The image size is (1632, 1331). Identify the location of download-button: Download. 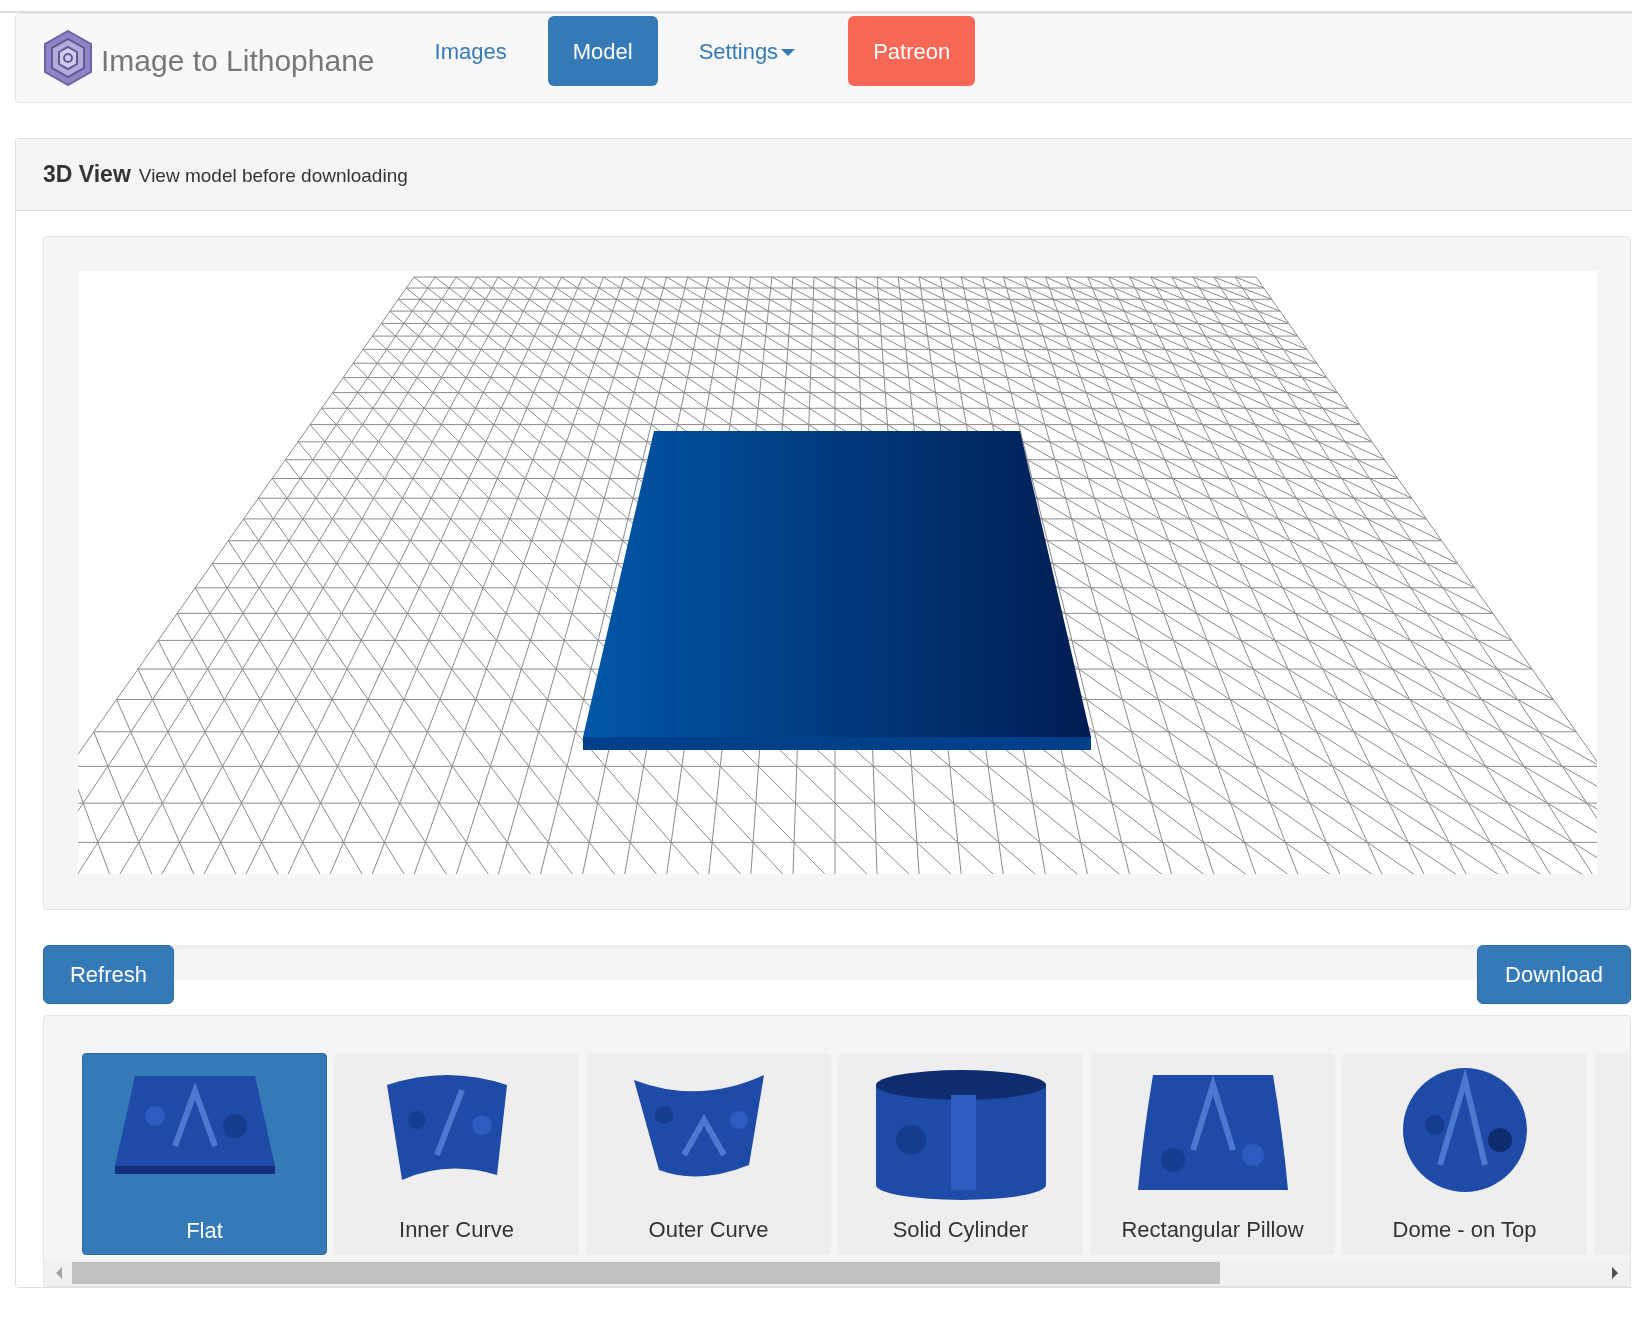
(1554, 974).